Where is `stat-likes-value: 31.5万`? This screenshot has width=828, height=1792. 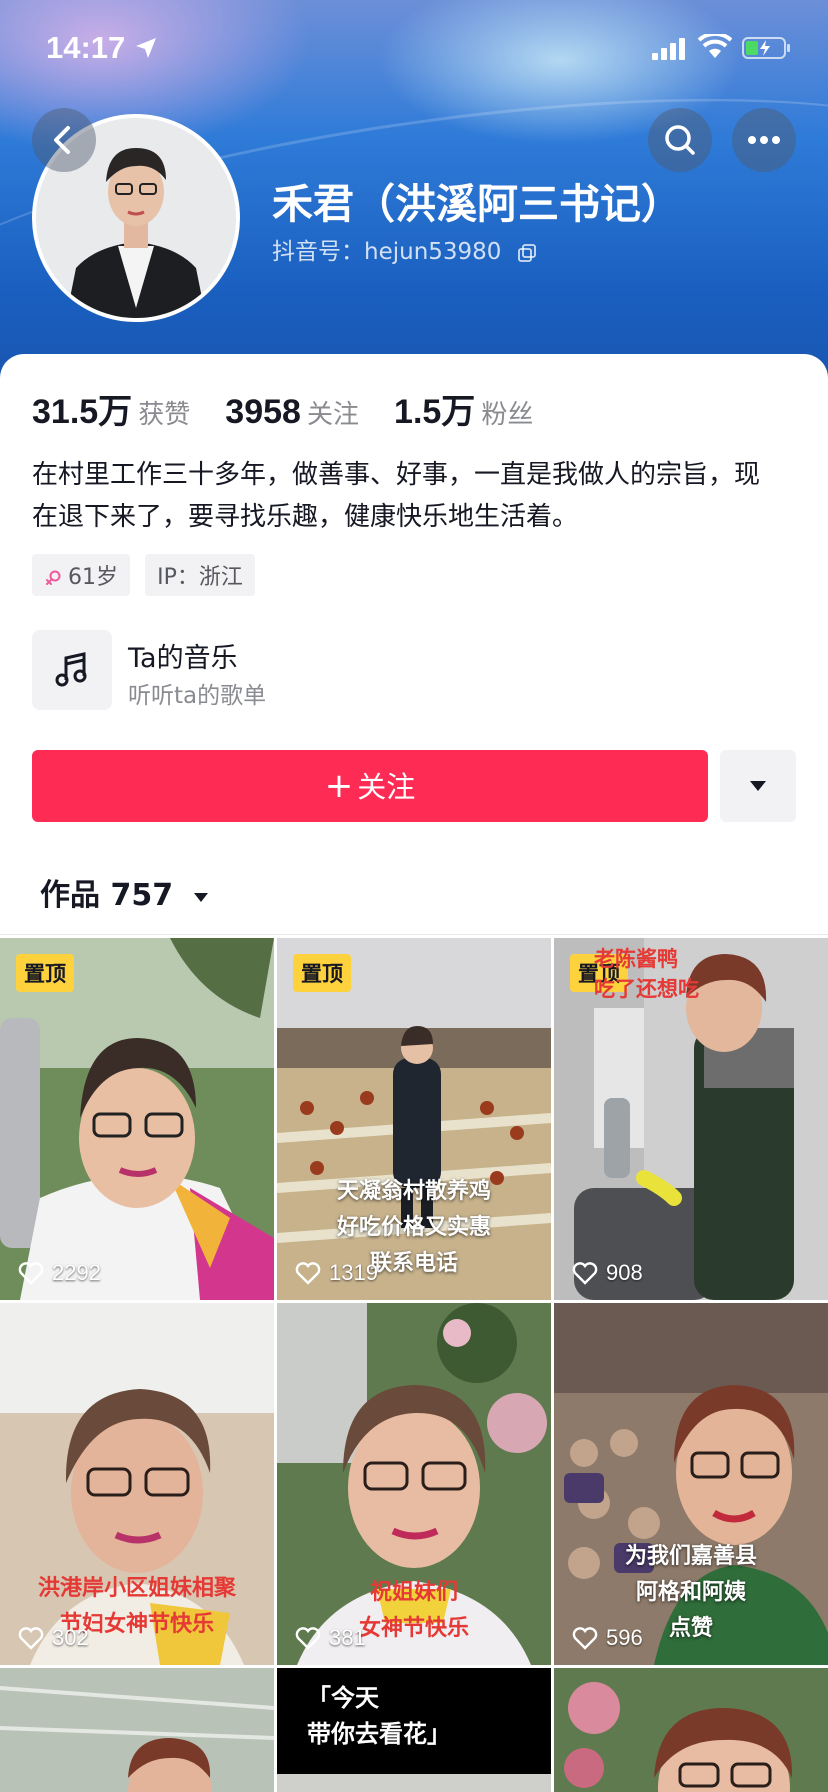
stat-likes-value: 31.5万 is located at coordinates (82, 412).